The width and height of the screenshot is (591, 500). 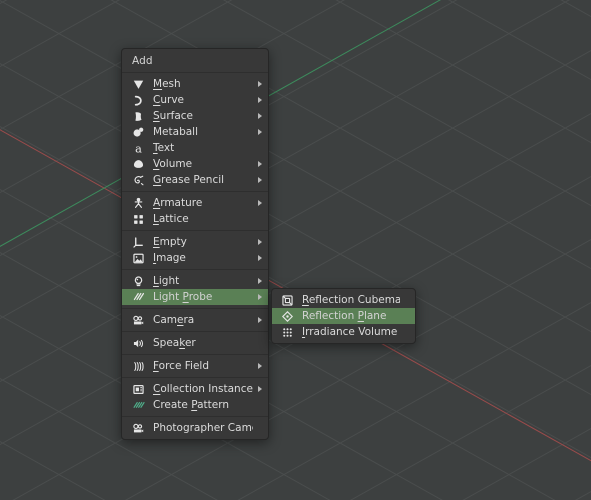 I want to click on add-menu-item-light: Light, so click(x=195, y=281).